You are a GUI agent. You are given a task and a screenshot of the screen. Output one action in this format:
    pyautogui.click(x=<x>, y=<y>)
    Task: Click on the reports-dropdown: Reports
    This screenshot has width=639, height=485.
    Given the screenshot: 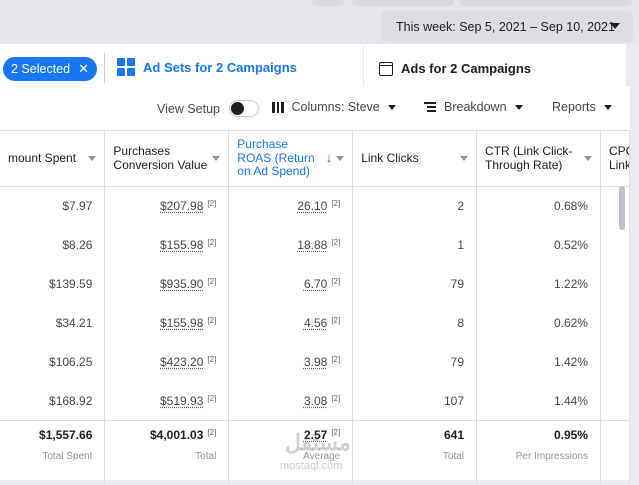 What is the action you would take?
    pyautogui.click(x=582, y=107)
    